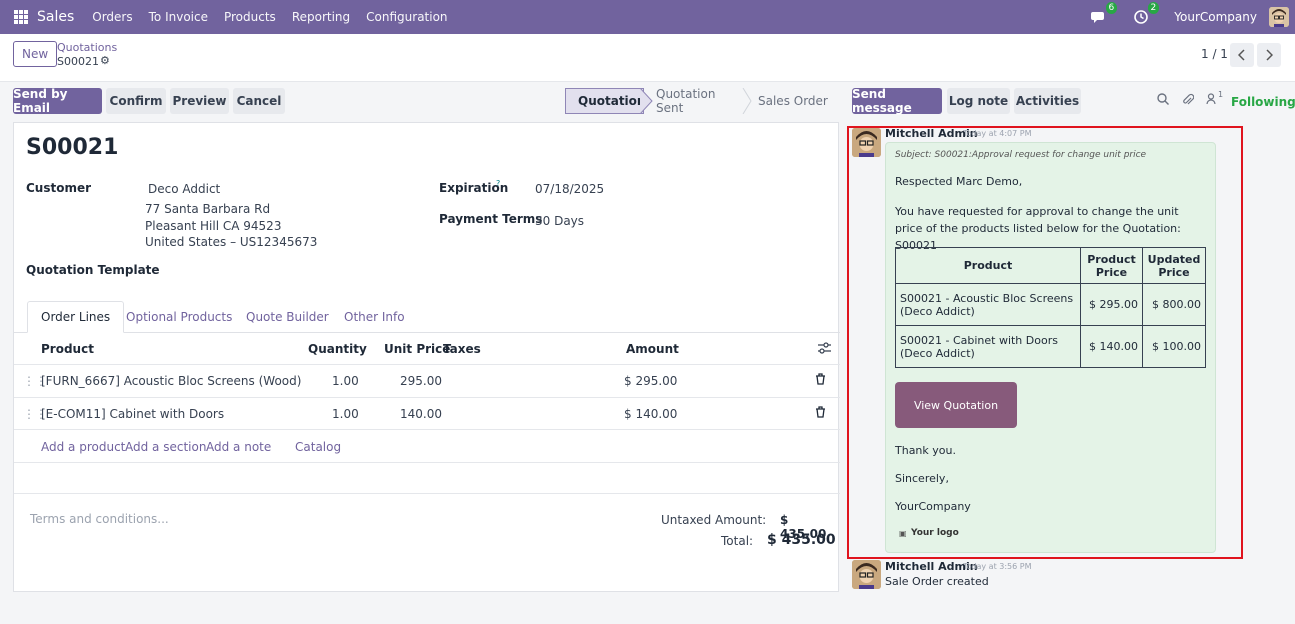 This screenshot has width=1295, height=624. Describe the element at coordinates (646, 101) in the screenshot. I see `stage-arrow-icon` at that location.